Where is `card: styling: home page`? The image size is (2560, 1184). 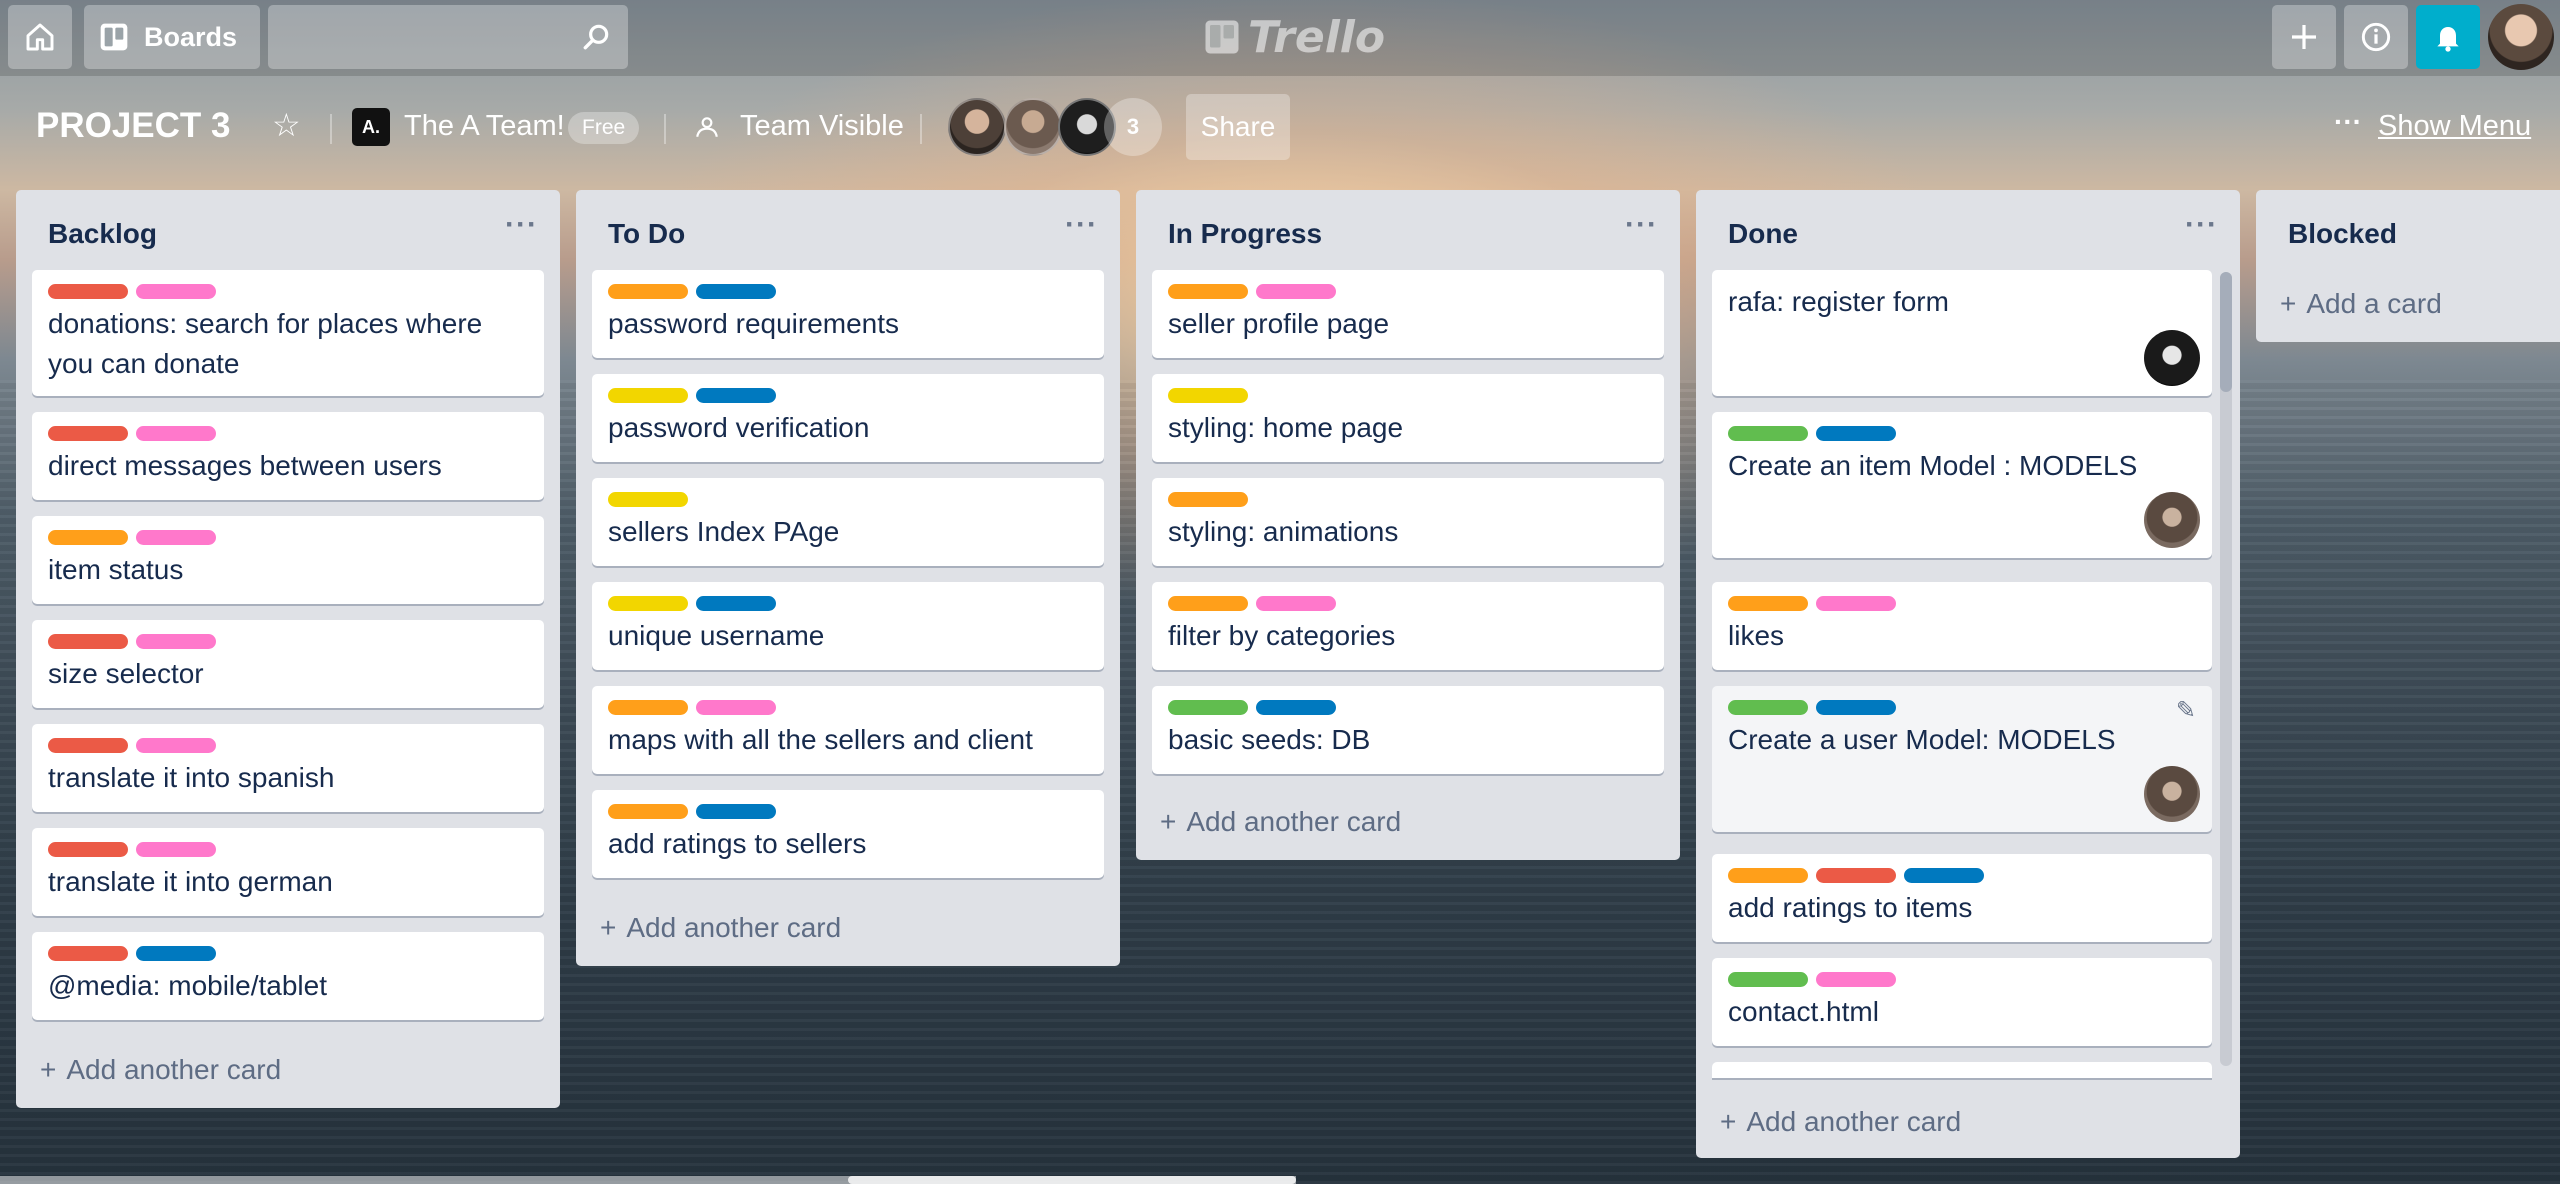
card: styling: home page is located at coordinates (1408, 418).